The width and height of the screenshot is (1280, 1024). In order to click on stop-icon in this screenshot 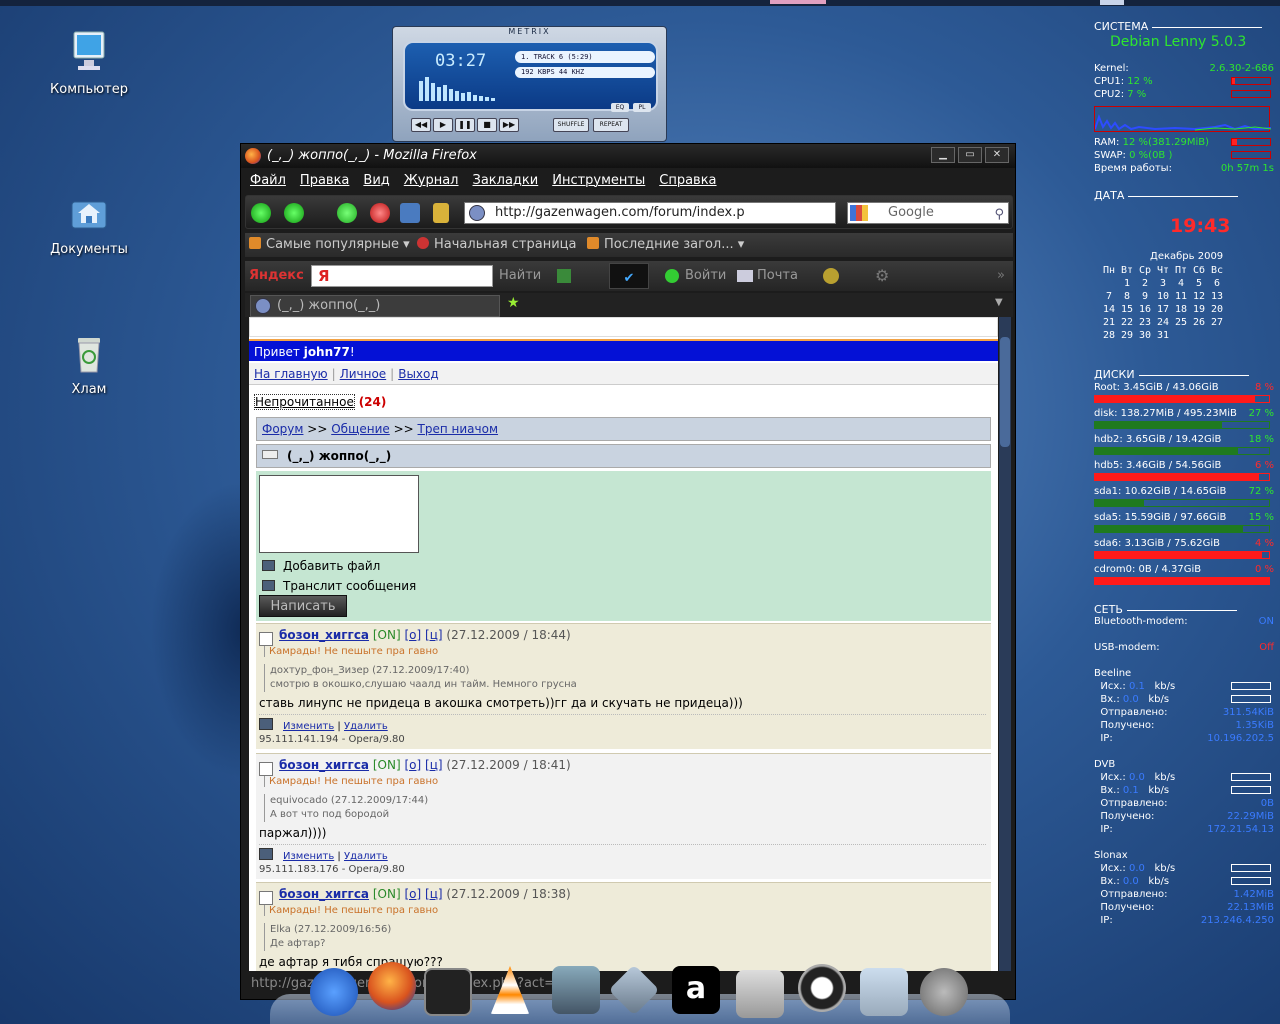, I will do `click(380, 213)`.